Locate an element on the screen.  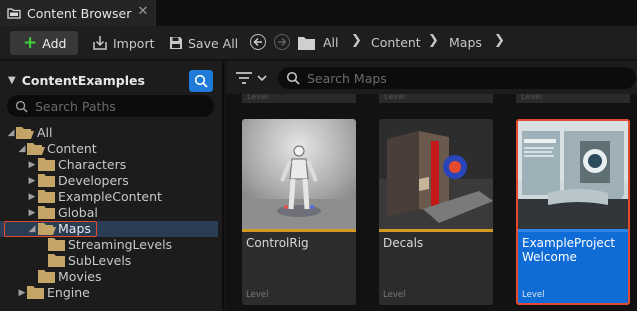
tree-label: SubLevels is located at coordinates (100, 260).